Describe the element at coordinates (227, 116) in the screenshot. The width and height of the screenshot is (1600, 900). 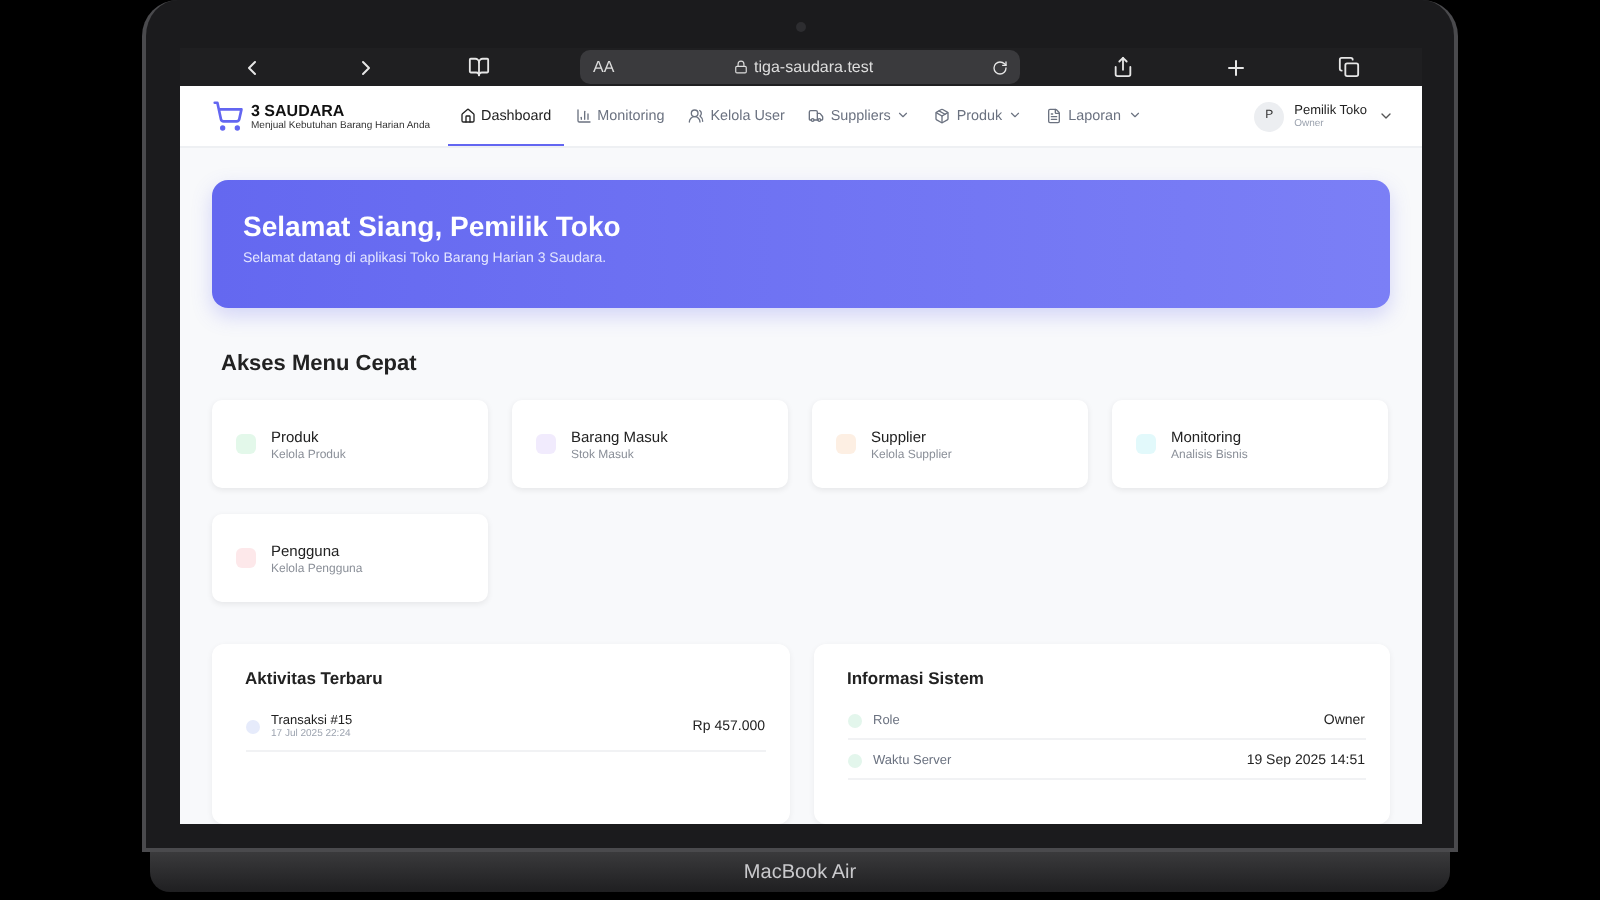
I see `cart-logo-icon` at that location.